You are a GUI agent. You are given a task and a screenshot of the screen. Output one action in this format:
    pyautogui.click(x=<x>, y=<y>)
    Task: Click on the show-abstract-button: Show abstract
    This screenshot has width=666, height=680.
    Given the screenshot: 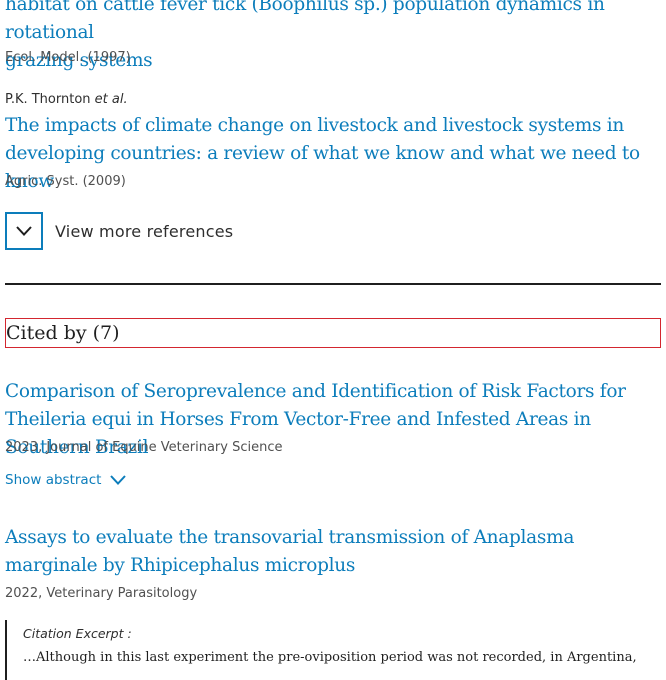 What is the action you would take?
    pyautogui.click(x=66, y=480)
    